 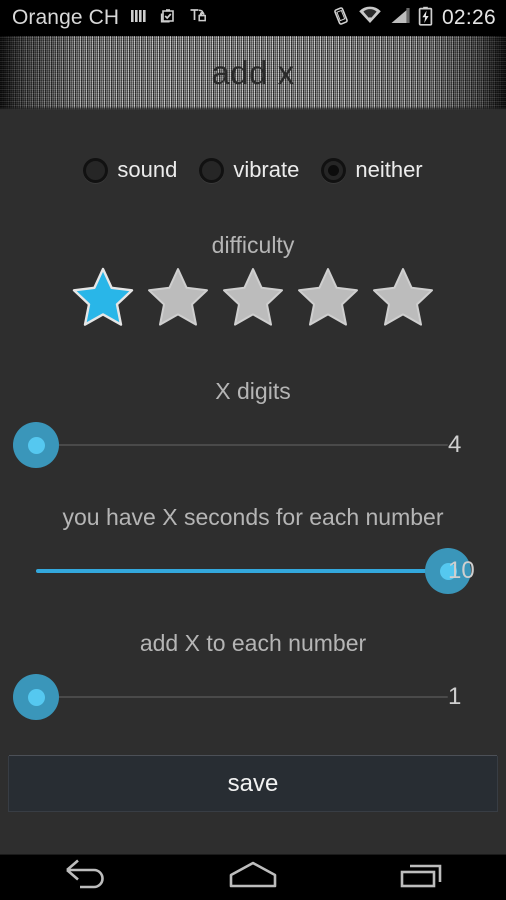 What do you see at coordinates (139, 18) in the screenshot?
I see `signal-bars-icon` at bounding box center [139, 18].